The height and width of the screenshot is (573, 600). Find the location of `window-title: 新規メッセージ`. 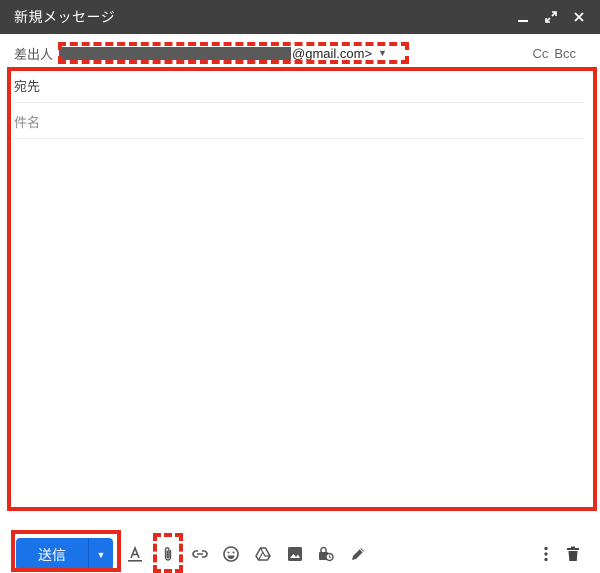

window-title: 新規メッセージ is located at coordinates (65, 17).